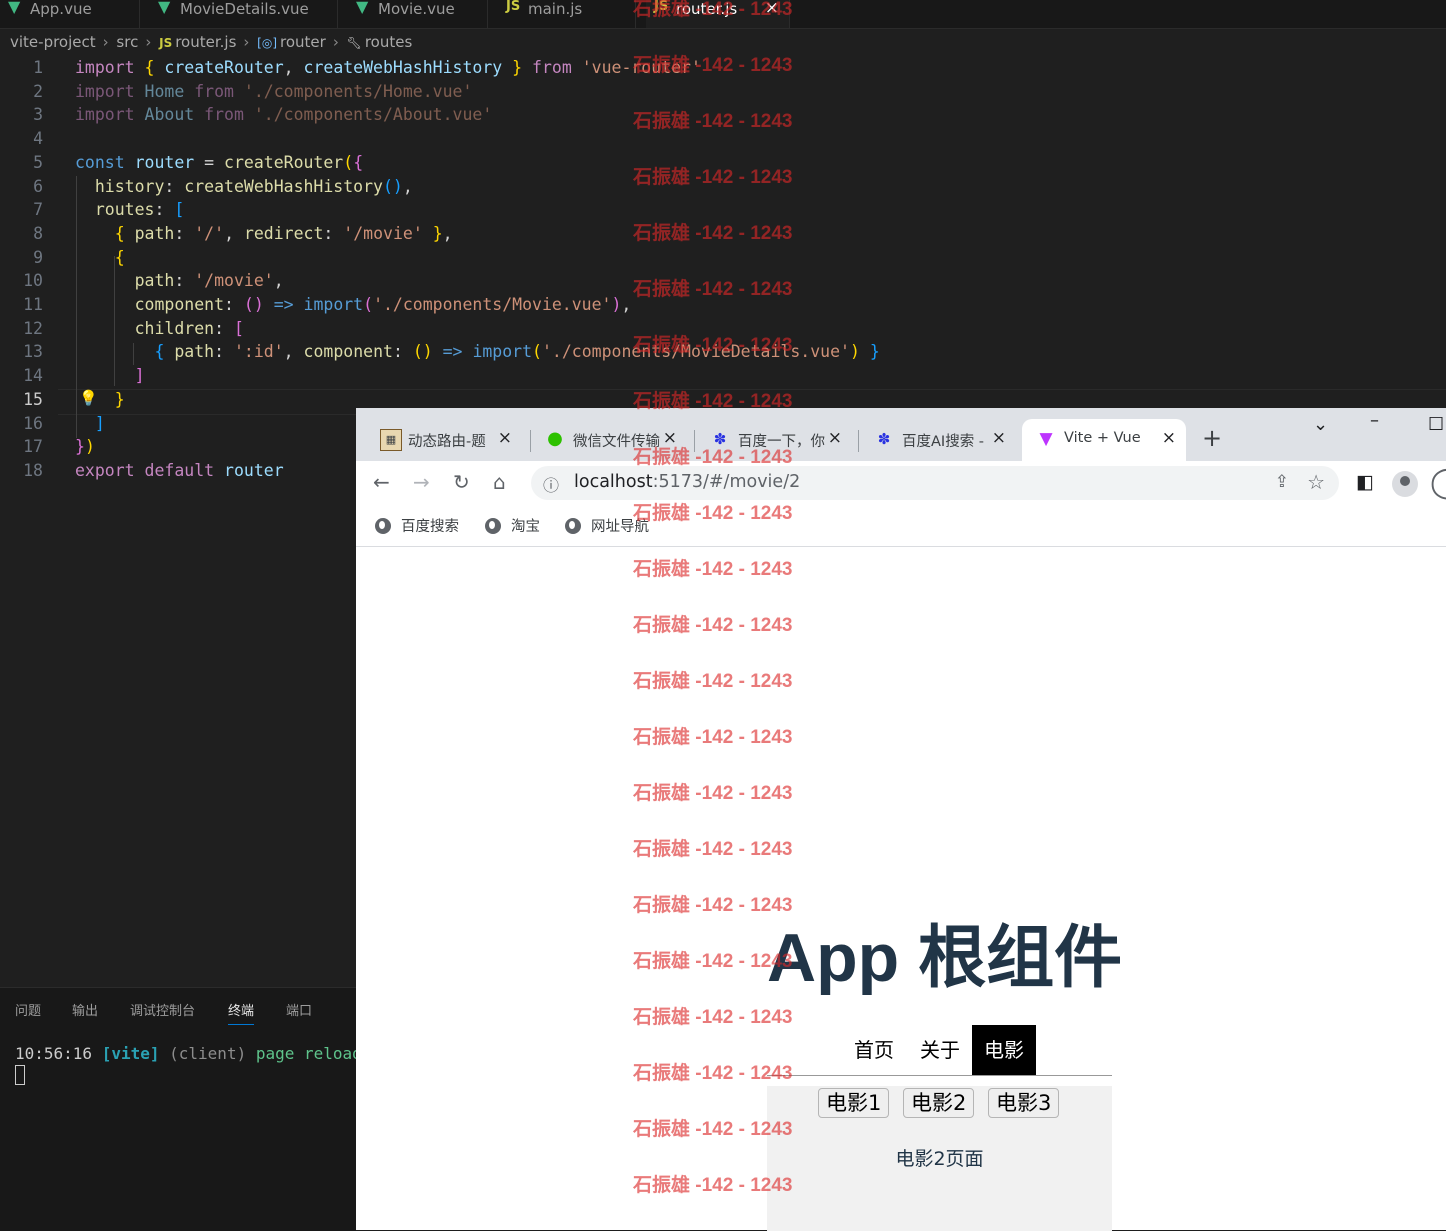  I want to click on minimize-icon: –, so click(1374, 420).